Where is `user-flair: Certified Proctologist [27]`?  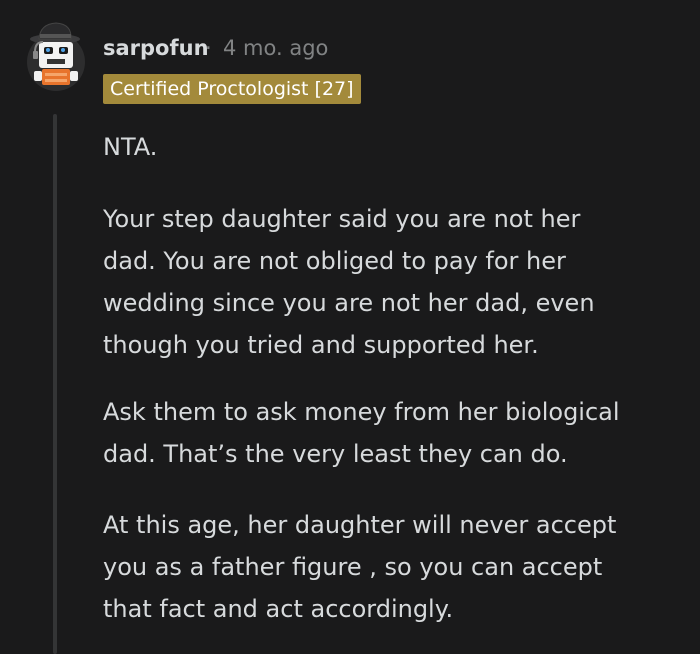
user-flair: Certified Proctologist [27] is located at coordinates (232, 89).